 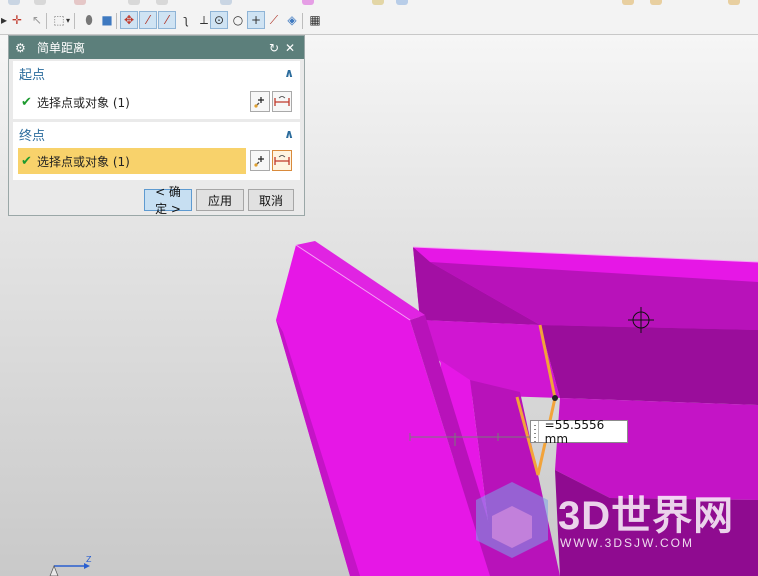 I want to click on top-toolbar-row, so click(x=379, y=3).